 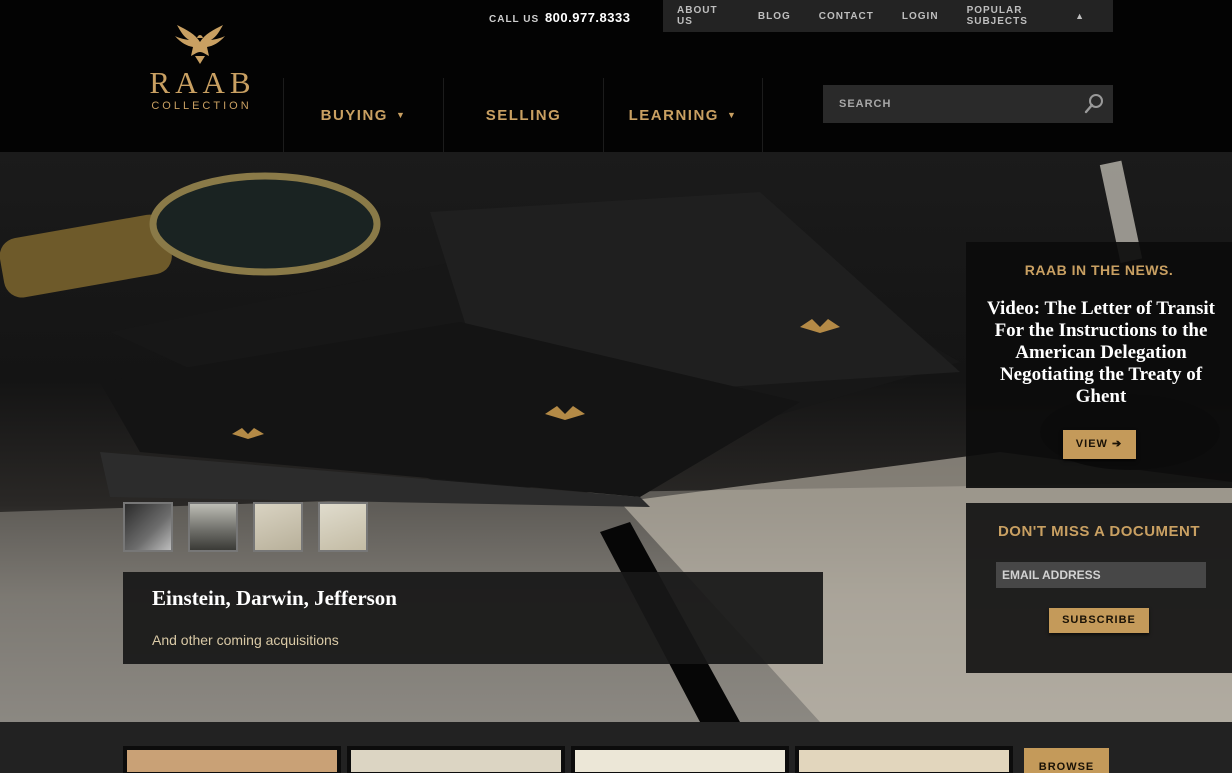 I want to click on eagle-icon, so click(x=200, y=44).